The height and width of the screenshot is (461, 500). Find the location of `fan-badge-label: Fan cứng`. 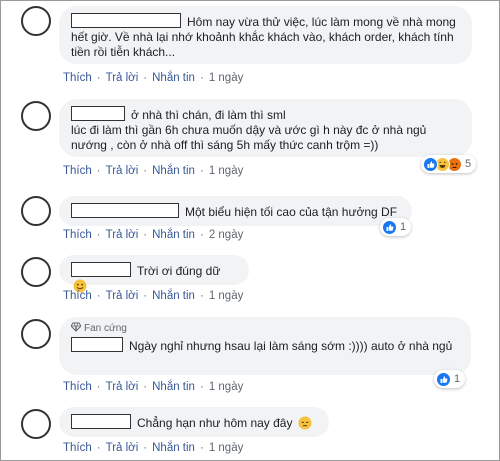

fan-badge-label: Fan cứng is located at coordinates (105, 328).